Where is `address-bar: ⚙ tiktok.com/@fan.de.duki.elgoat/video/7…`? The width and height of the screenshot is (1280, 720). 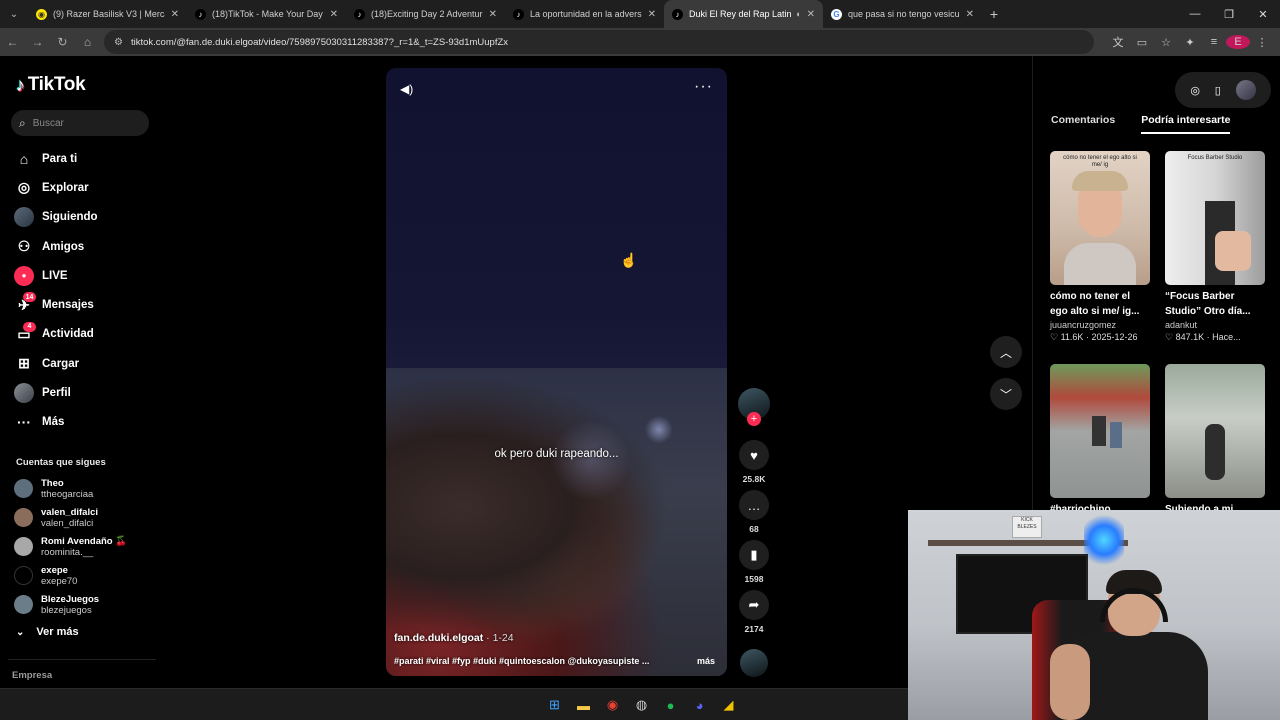
address-bar: ⚙ tiktok.com/@fan.de.duki.elgoat/video/7… is located at coordinates (599, 42).